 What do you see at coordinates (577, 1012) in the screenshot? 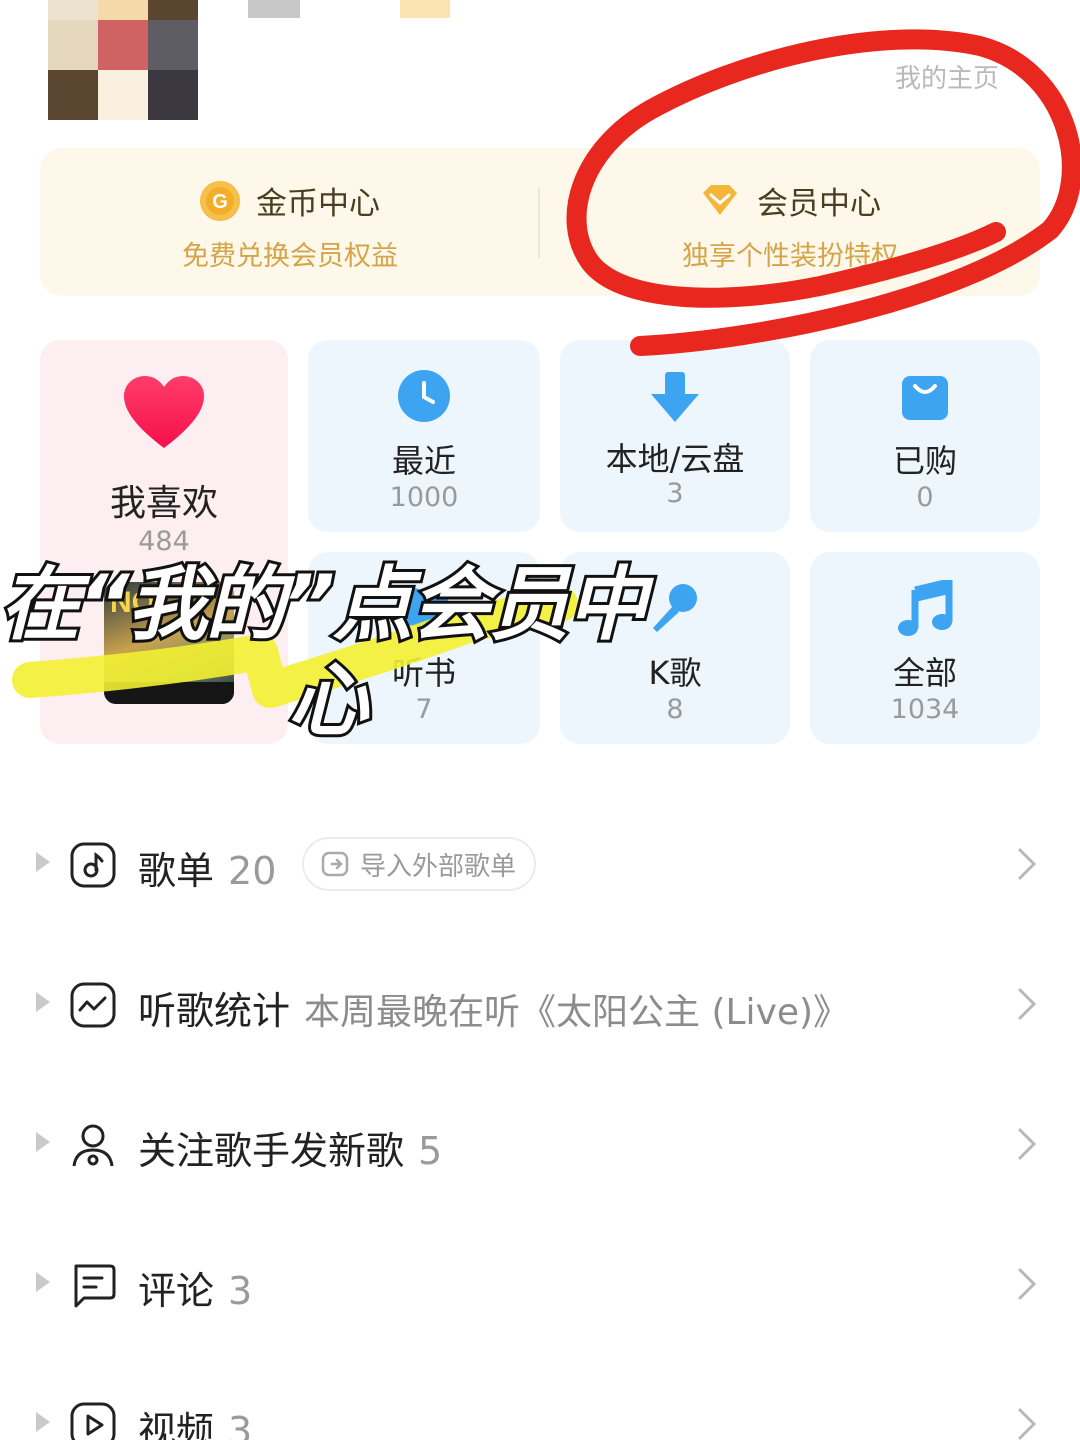
I see `row-subtitle: 本周最晚在听《太阳公主 (Live)》` at bounding box center [577, 1012].